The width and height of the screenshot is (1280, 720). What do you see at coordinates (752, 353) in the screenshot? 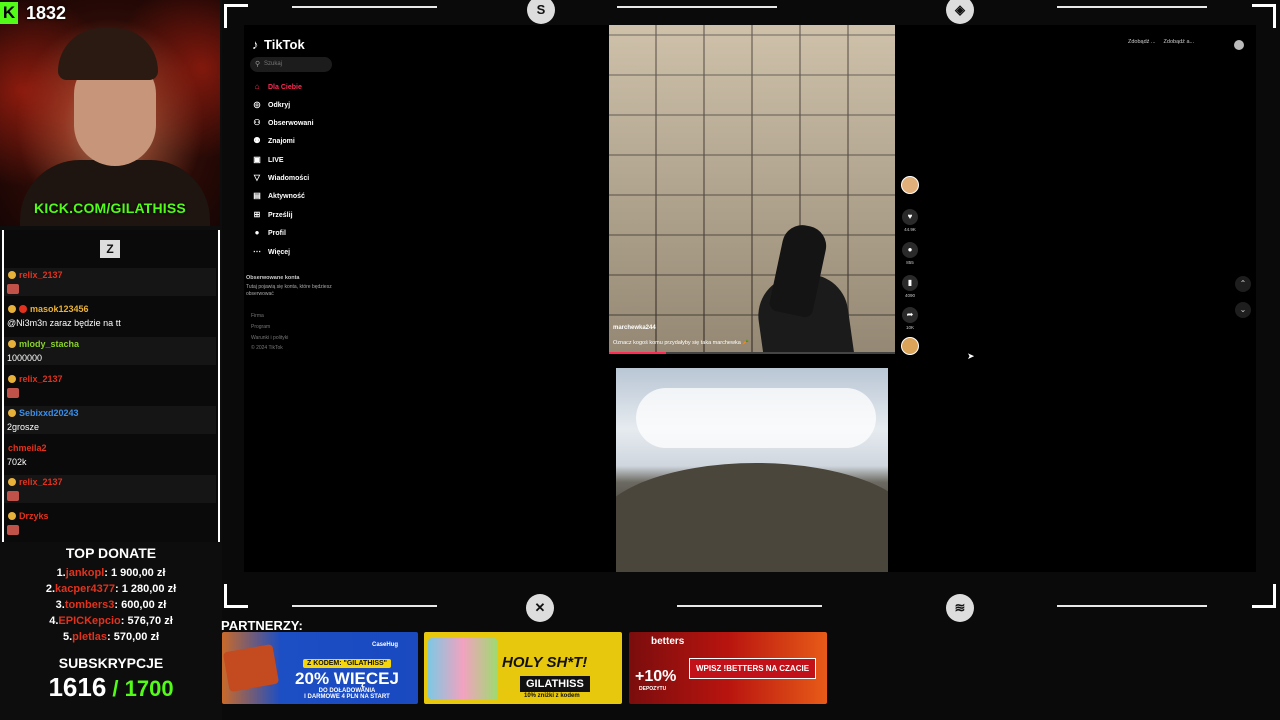
I see `video-progress-bar` at bounding box center [752, 353].